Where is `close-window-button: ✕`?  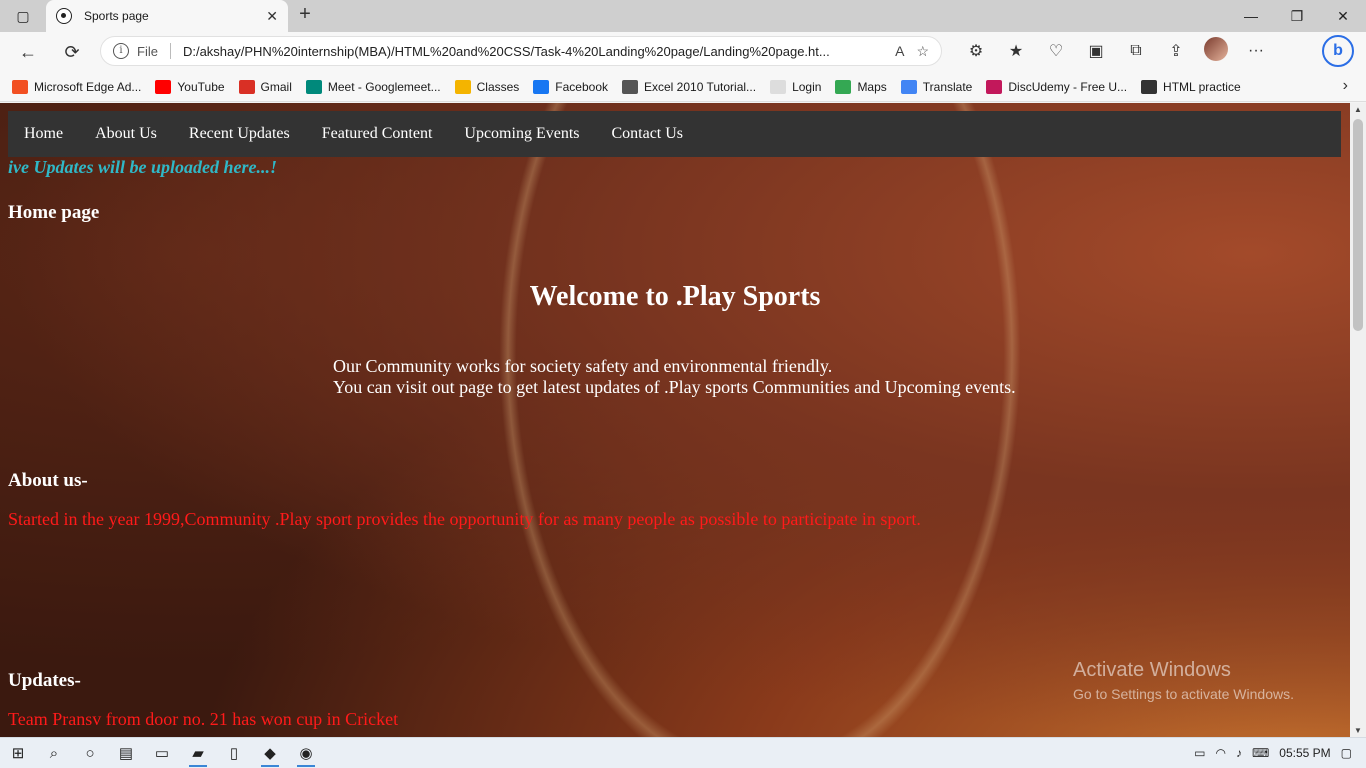
close-window-button: ✕ is located at coordinates (1343, 16).